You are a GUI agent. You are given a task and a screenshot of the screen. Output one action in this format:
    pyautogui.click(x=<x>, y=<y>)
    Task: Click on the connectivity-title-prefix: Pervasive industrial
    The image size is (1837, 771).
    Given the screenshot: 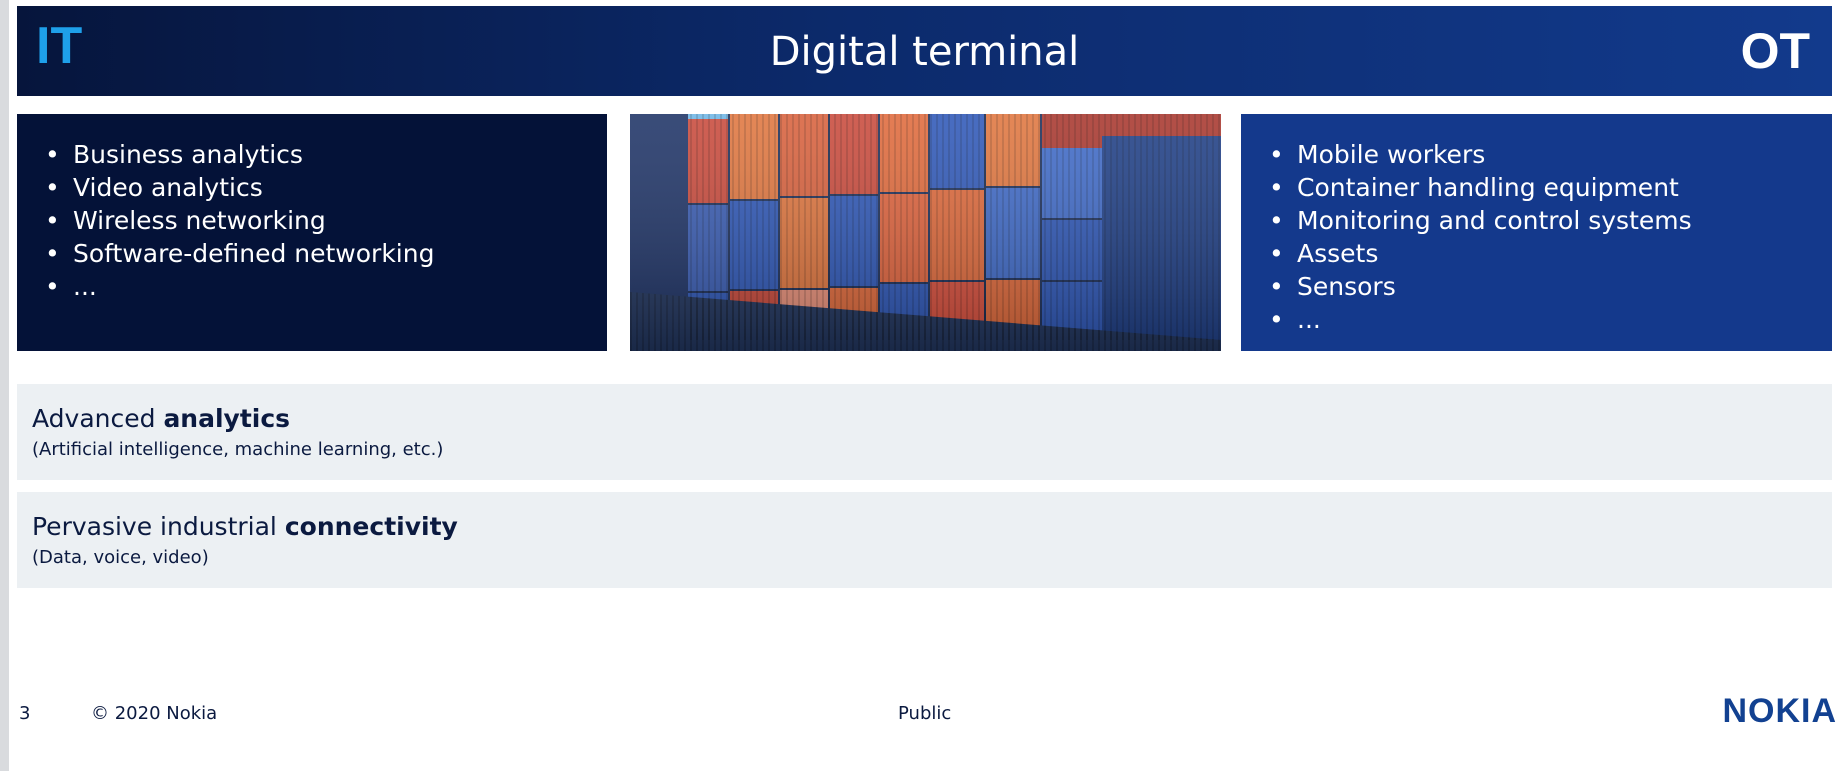 What is the action you would take?
    pyautogui.click(x=158, y=526)
    